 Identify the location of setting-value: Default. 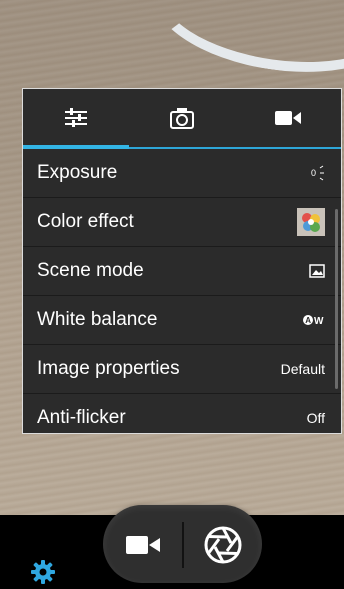
(302, 369).